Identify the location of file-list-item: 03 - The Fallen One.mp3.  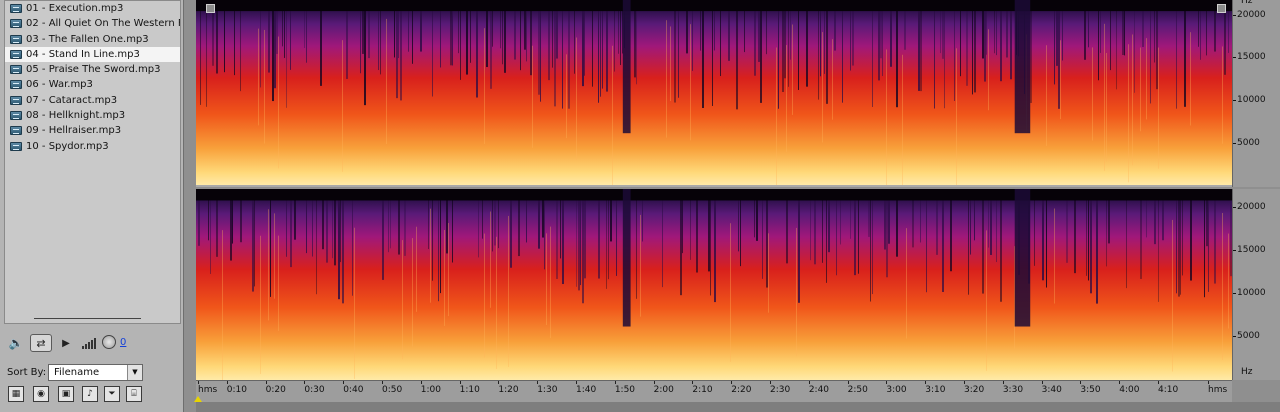
(92, 39).